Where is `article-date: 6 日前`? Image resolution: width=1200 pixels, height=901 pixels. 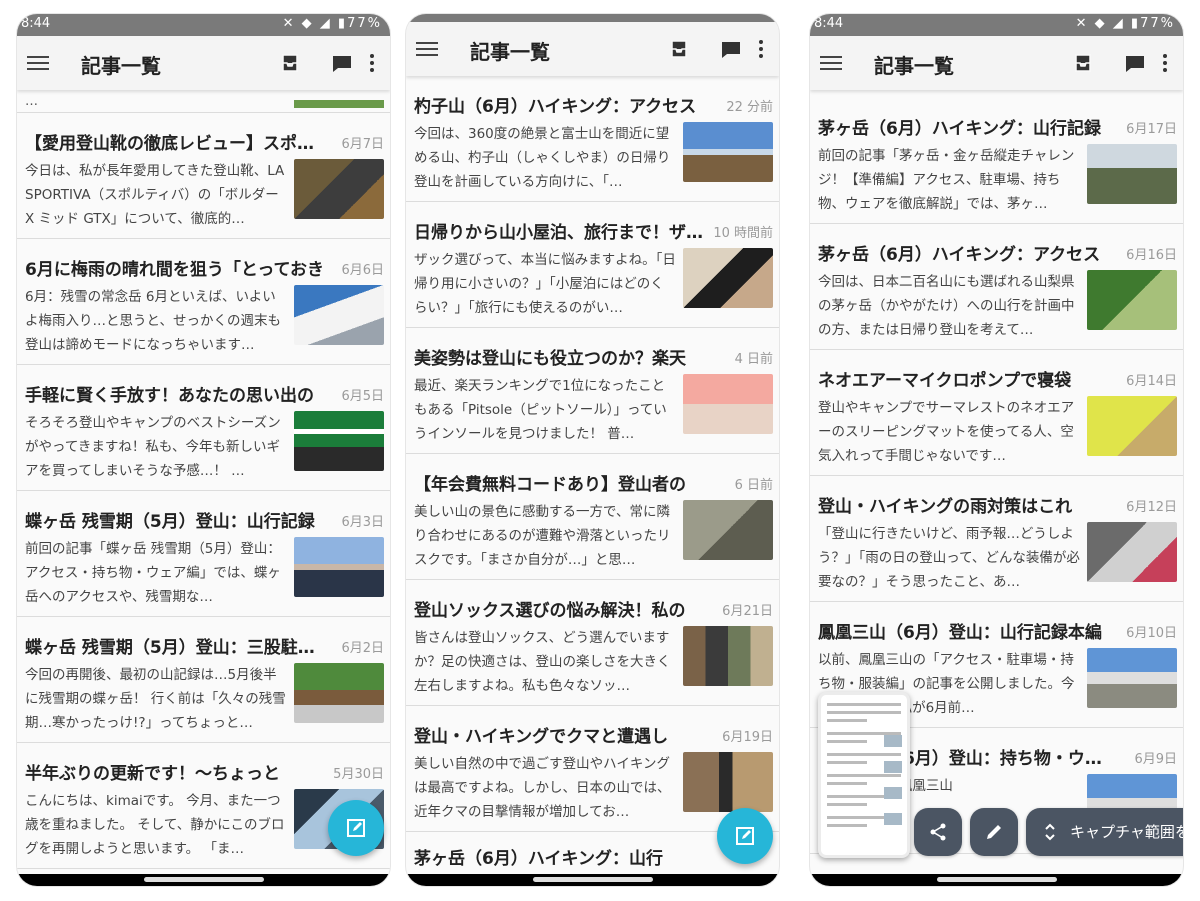
article-date: 6 日前 is located at coordinates (753, 485).